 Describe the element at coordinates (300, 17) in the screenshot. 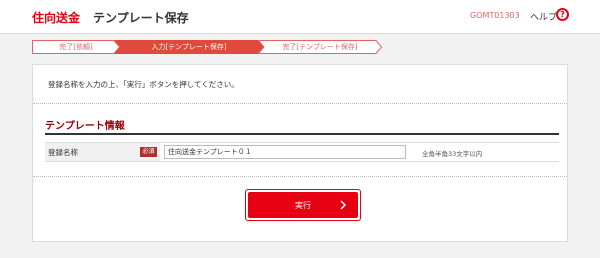

I see `header: 住向送金 テンプレート保存 GOMT01303 ヘルプ ?` at that location.